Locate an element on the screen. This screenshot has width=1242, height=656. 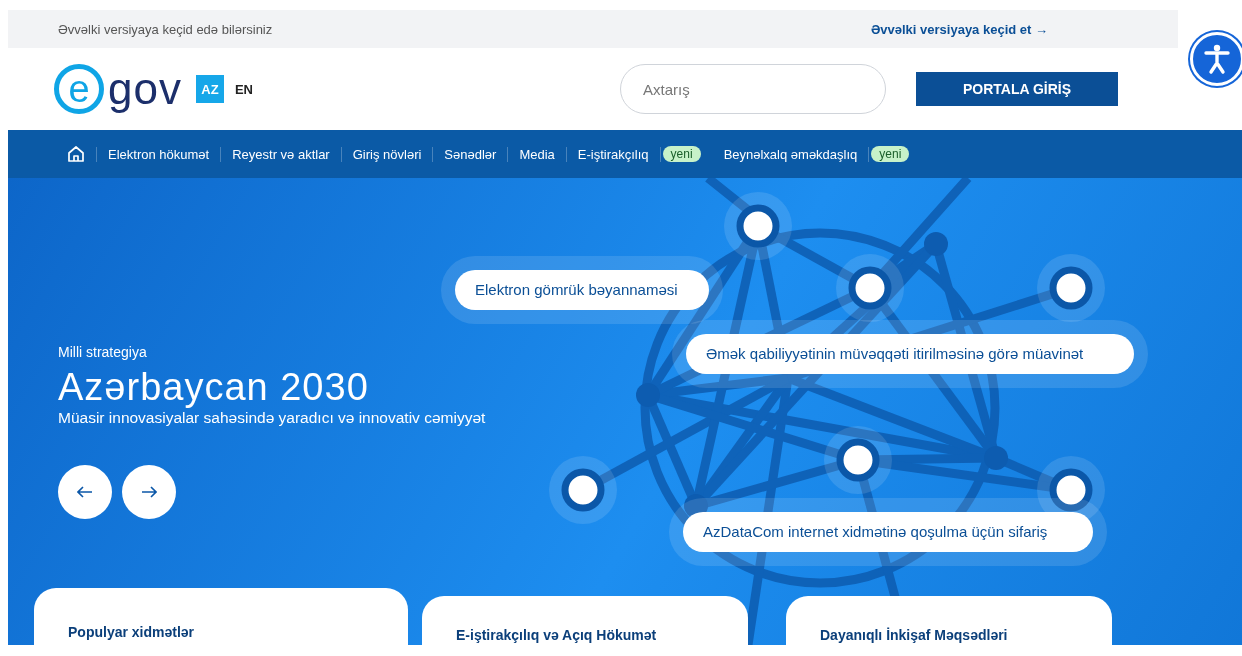
notice-text: Əvvəlki versiyaya keçid edə bilərsiniz is located at coordinates (165, 29).